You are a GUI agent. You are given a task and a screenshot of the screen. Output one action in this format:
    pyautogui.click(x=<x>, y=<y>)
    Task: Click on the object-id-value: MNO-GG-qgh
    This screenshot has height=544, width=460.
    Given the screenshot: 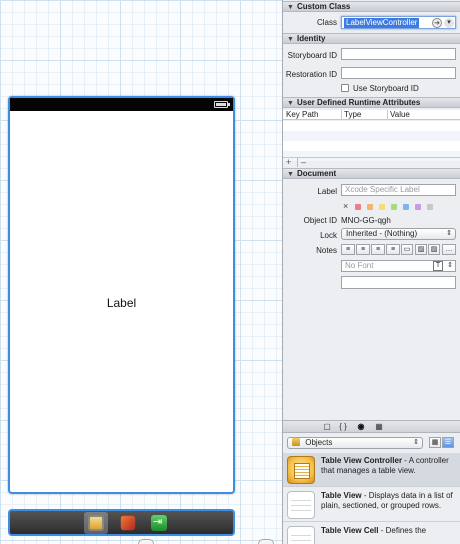 What is the action you would take?
    pyautogui.click(x=366, y=220)
    